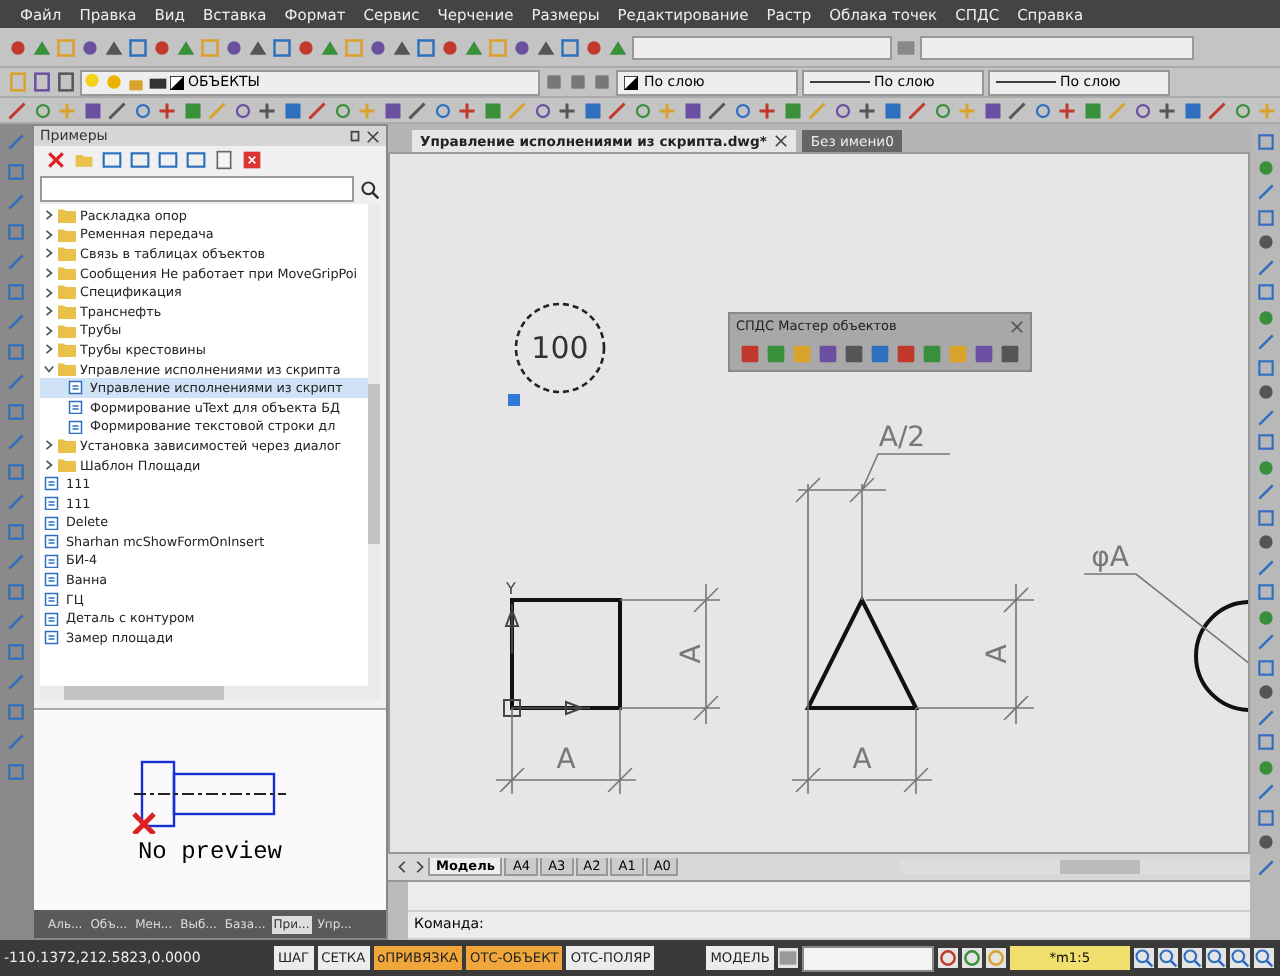 Image resolution: width=1280 pixels, height=976 pixels. I want to click on folder-icon, so click(84, 160).